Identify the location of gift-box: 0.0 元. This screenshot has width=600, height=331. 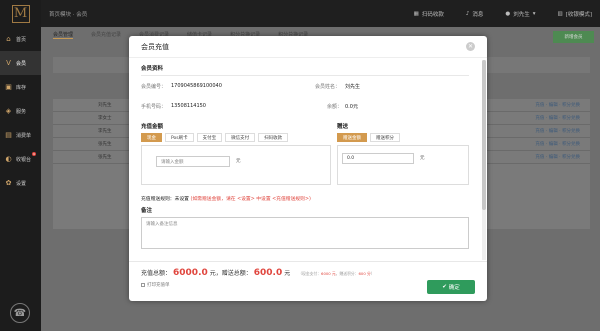
(403, 165).